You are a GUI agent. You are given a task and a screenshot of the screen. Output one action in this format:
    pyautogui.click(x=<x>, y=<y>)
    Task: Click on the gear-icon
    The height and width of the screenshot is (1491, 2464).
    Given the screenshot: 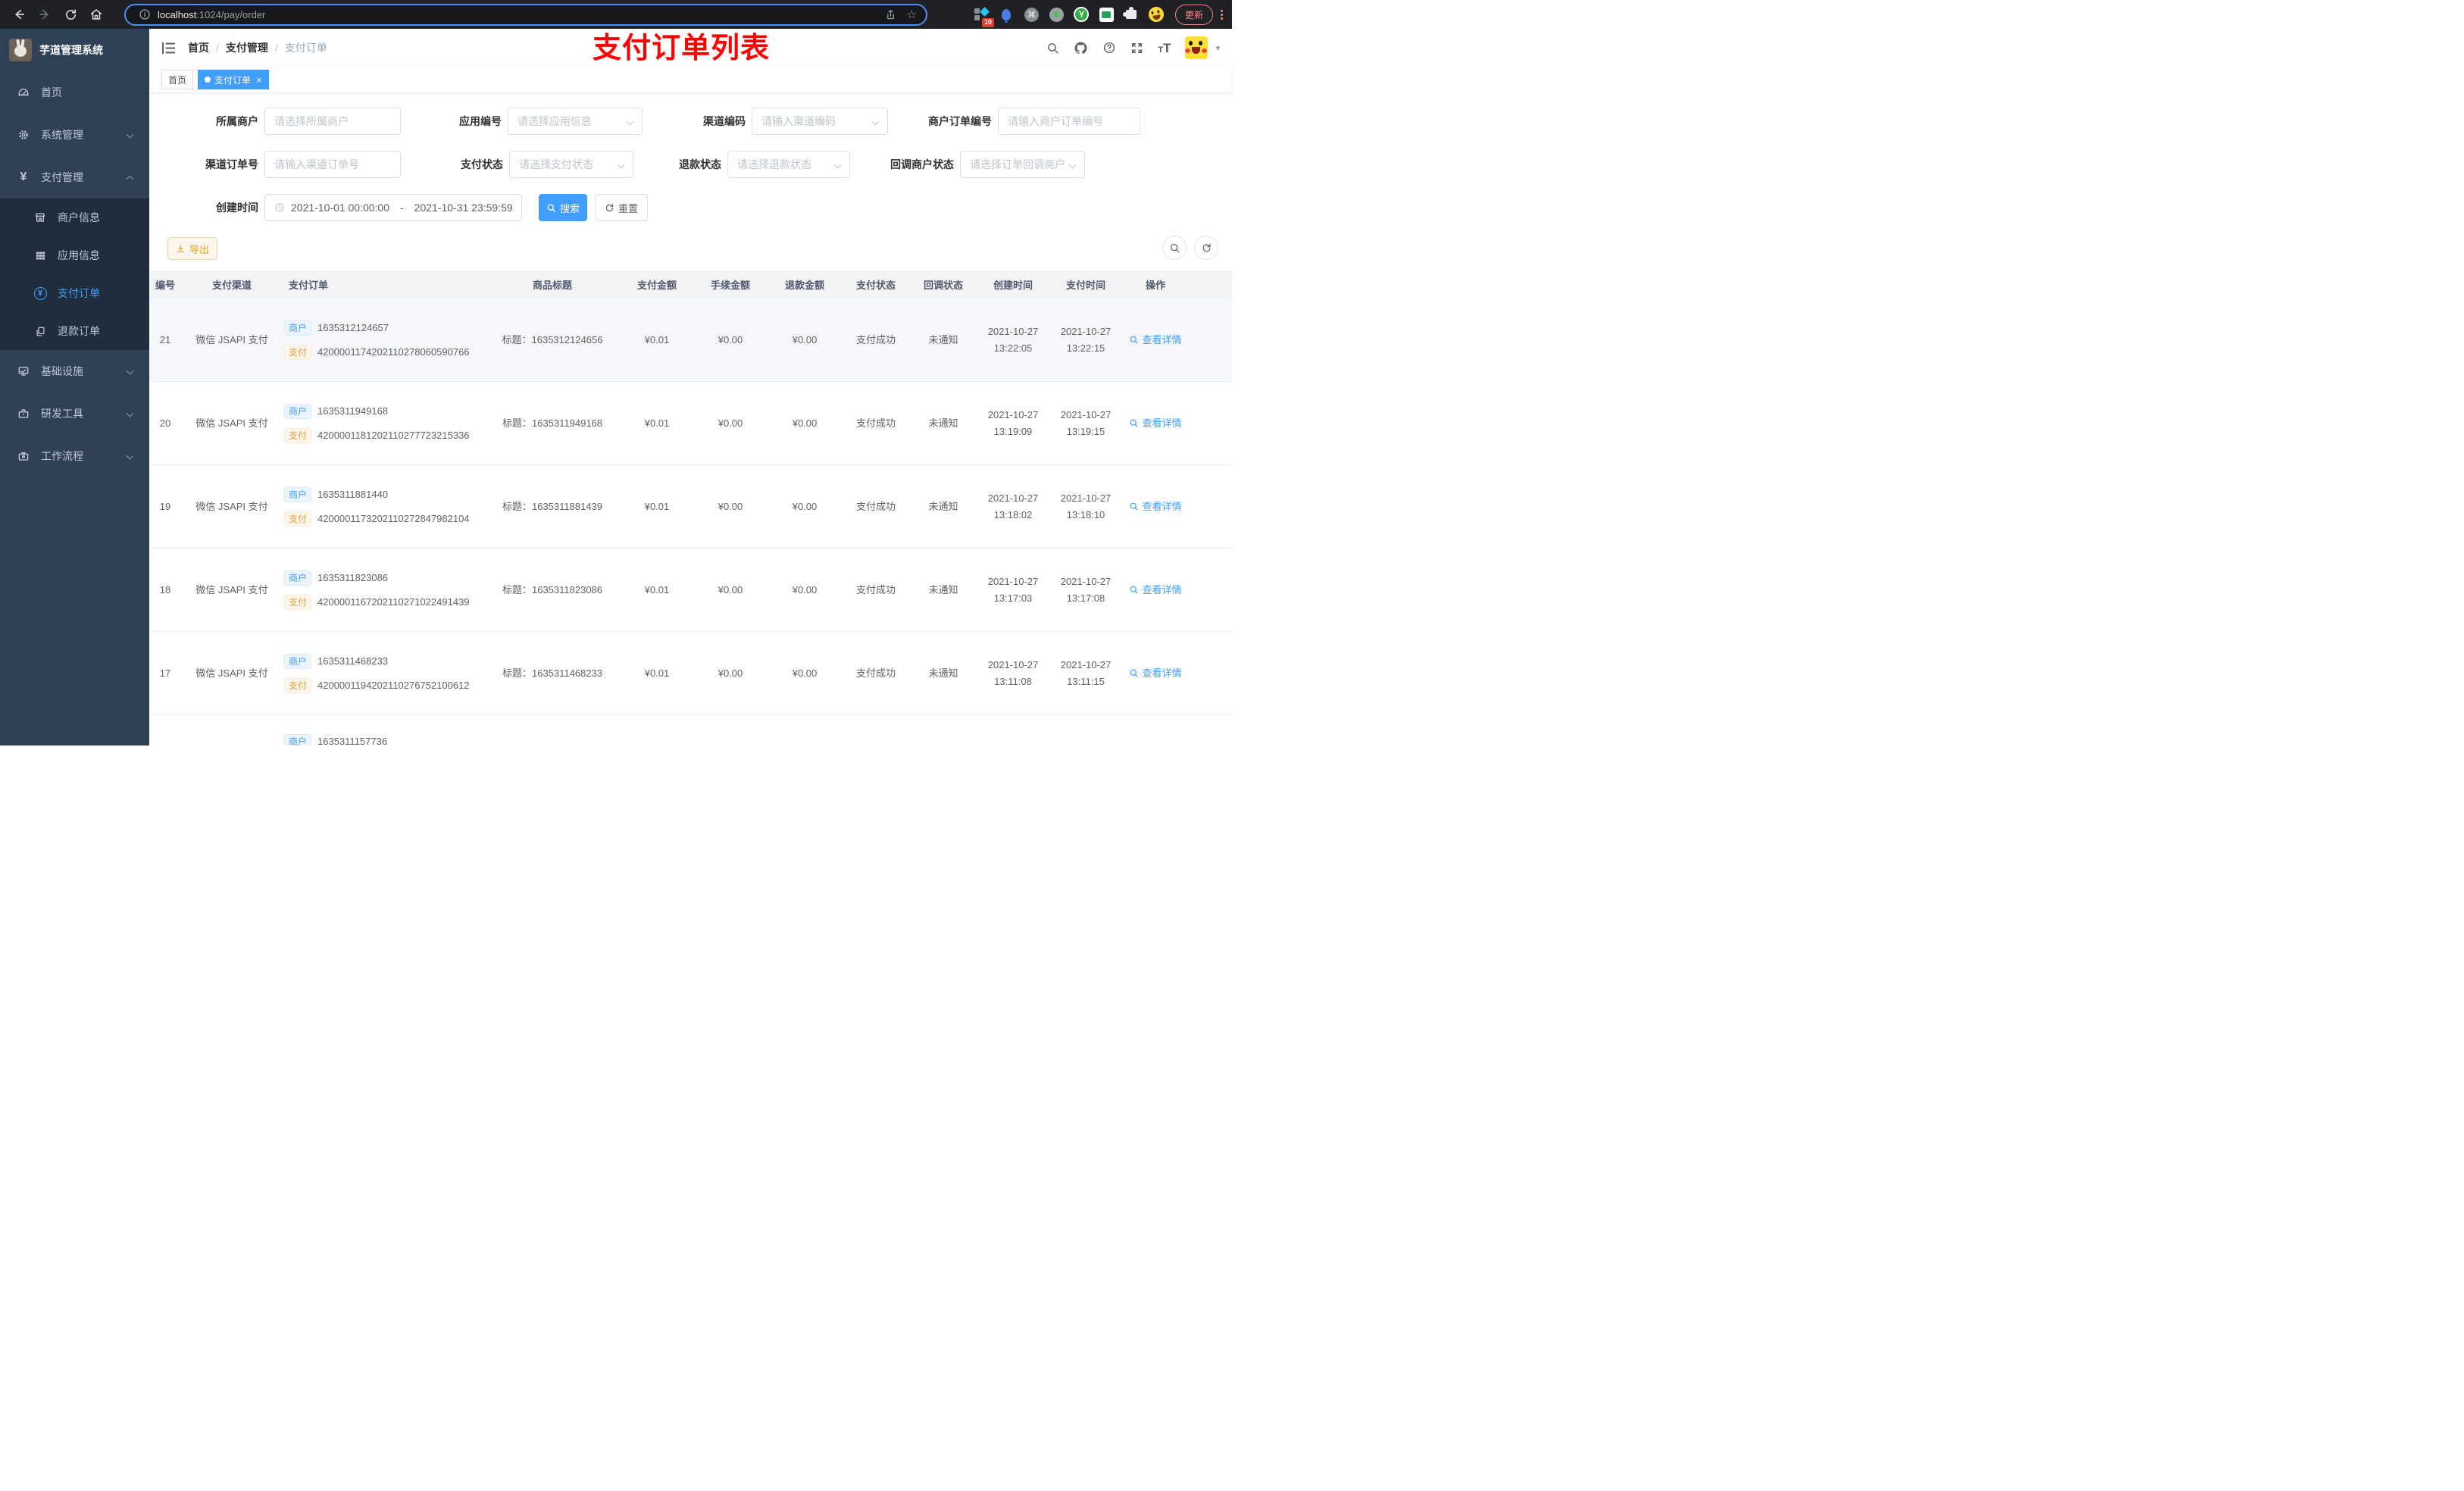 What is the action you would take?
    pyautogui.click(x=23, y=135)
    